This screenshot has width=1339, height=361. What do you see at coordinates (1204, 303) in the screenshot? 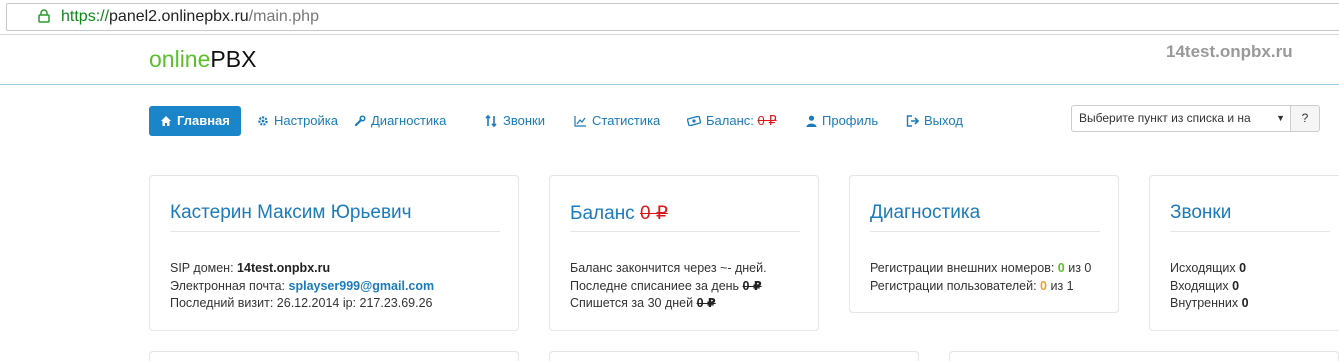
I see `internal-label: Внутренних` at bounding box center [1204, 303].